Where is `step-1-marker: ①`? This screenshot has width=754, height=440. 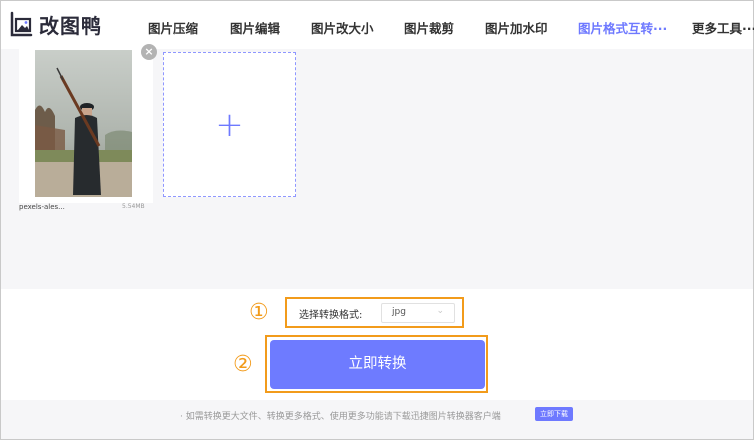
step-1-marker: ① is located at coordinates (259, 312).